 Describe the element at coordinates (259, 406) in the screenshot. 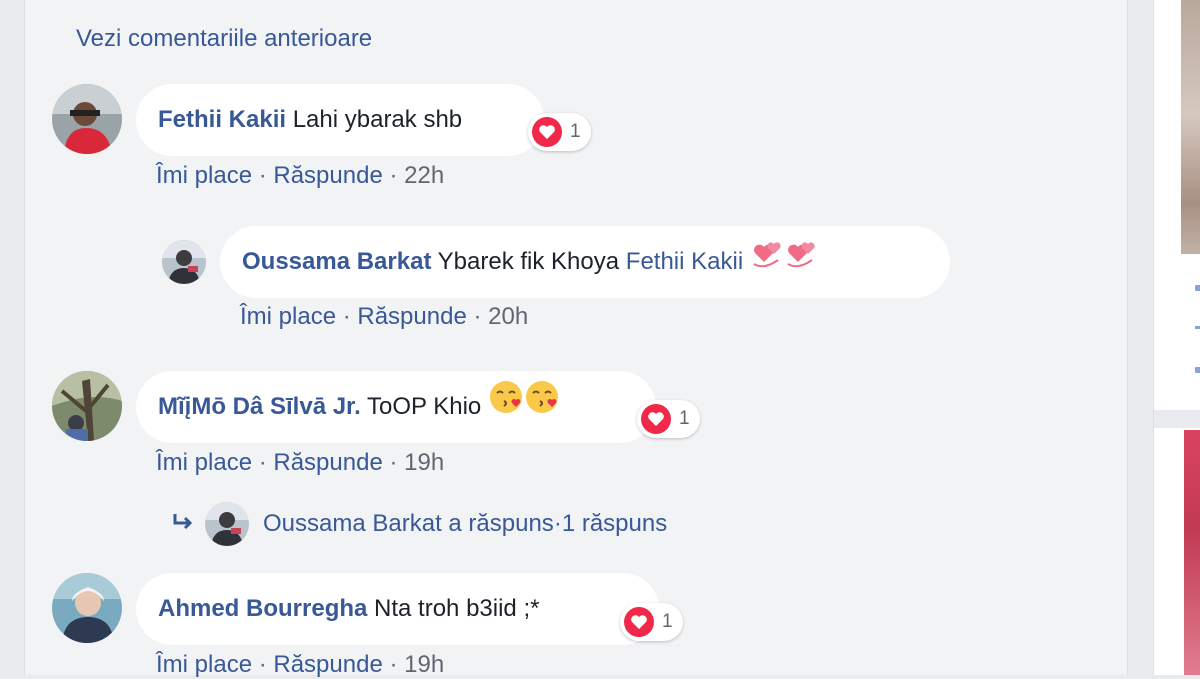

I see `comment-author-link: MĩįMō Dâ Sīlvā Jr.` at that location.